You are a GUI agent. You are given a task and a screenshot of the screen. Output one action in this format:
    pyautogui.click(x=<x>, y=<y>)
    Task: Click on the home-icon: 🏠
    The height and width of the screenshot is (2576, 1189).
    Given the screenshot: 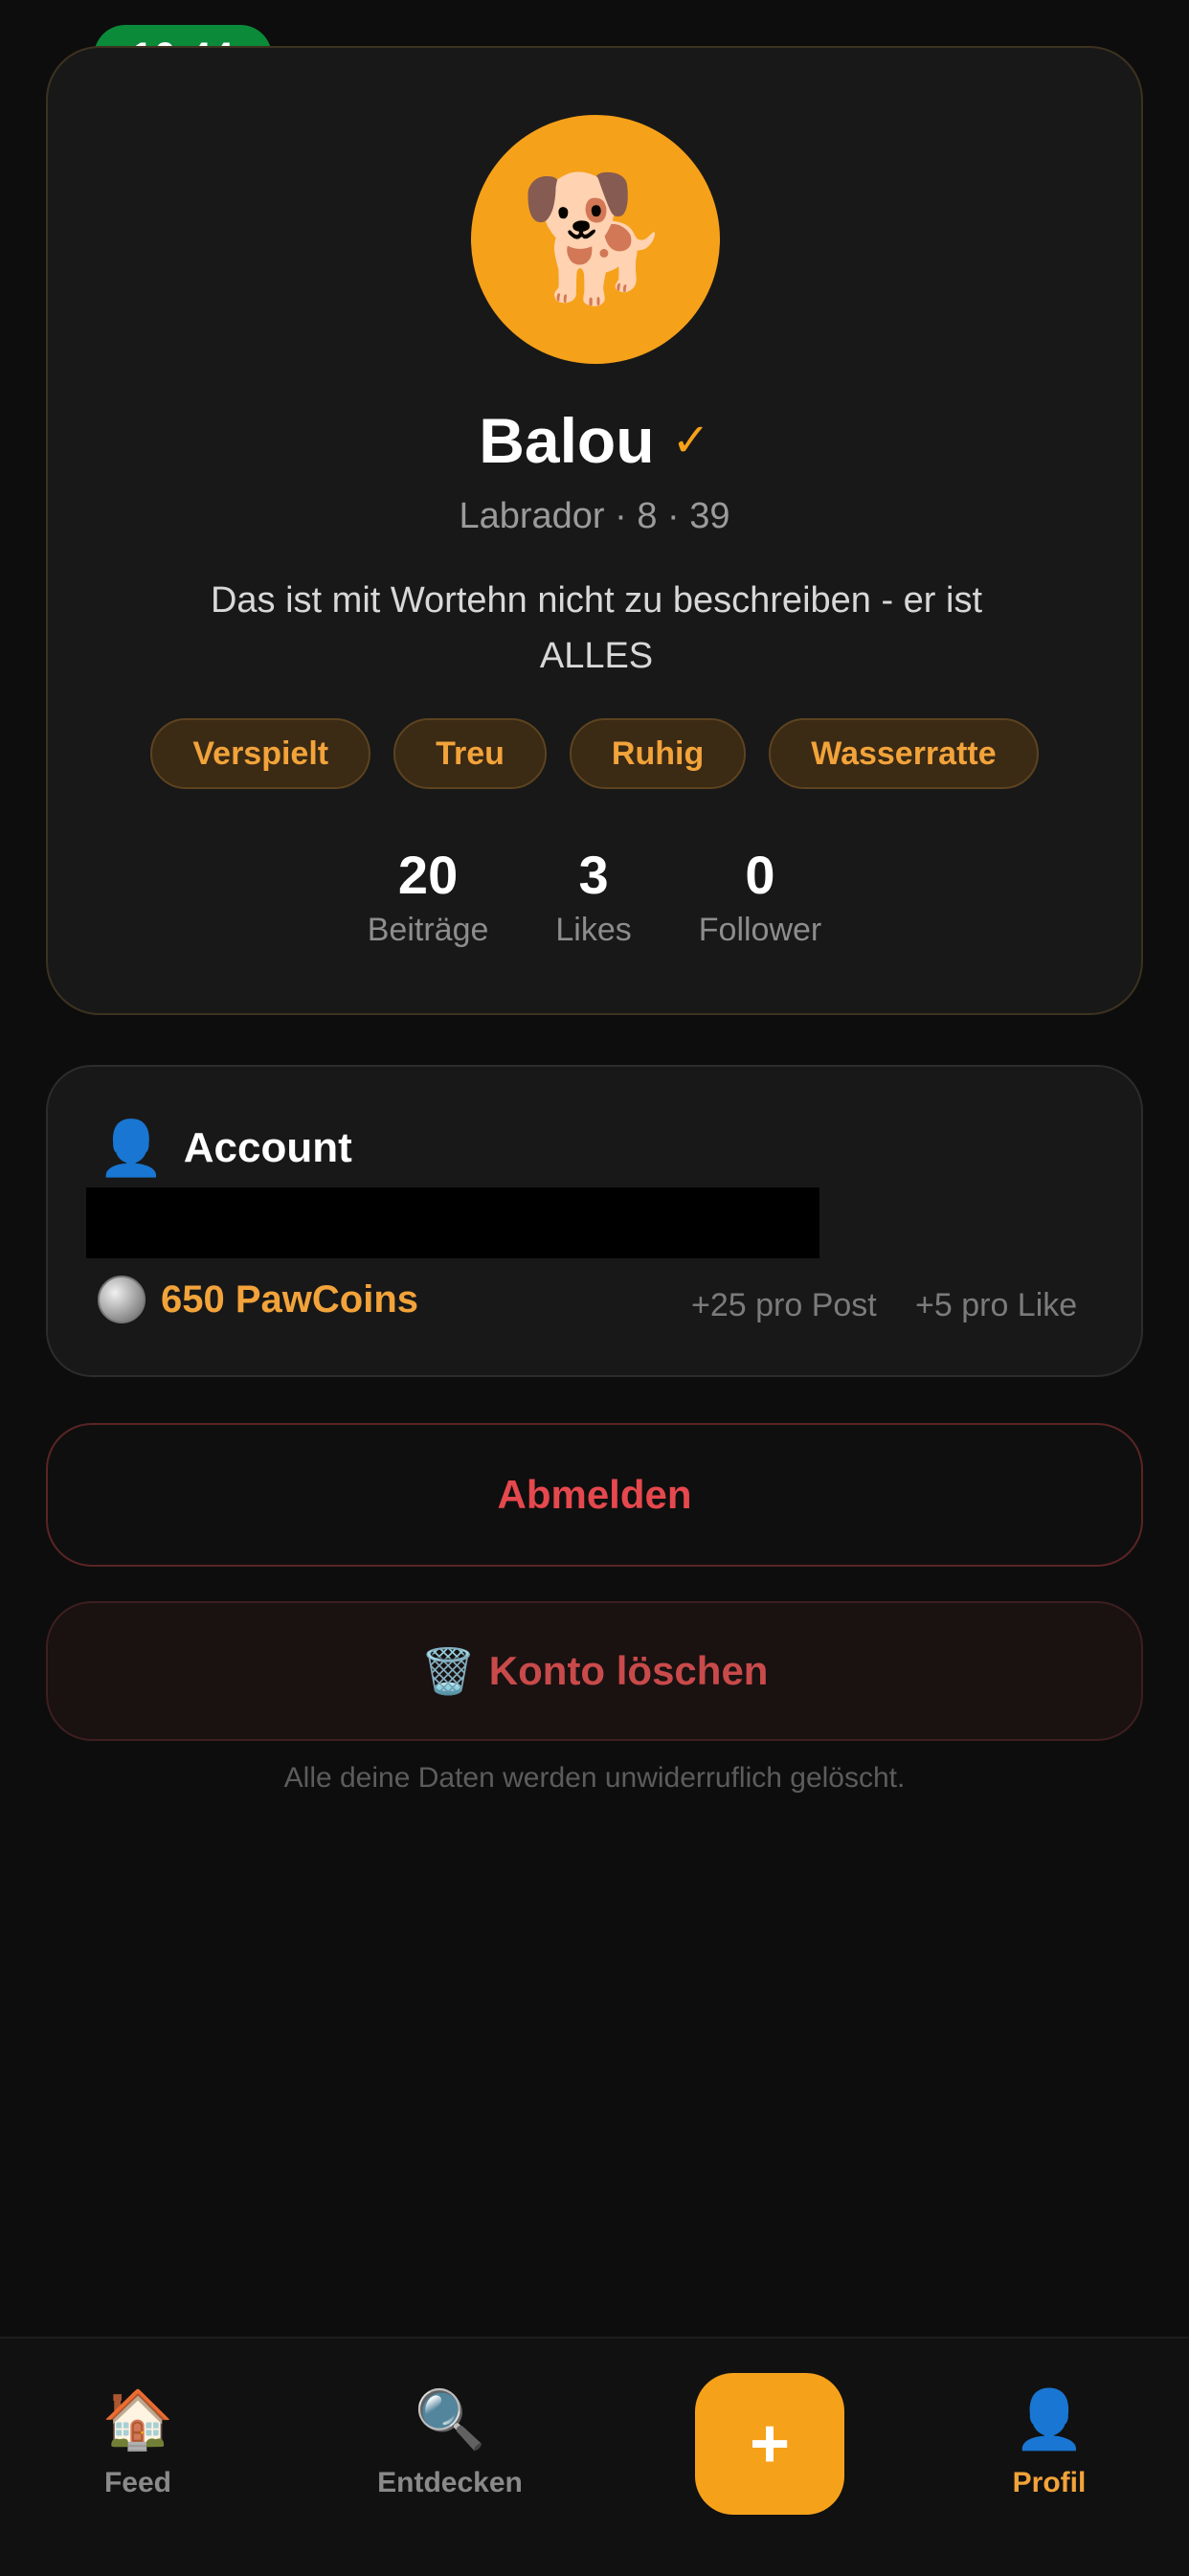 What is the action you would take?
    pyautogui.click(x=137, y=2419)
    